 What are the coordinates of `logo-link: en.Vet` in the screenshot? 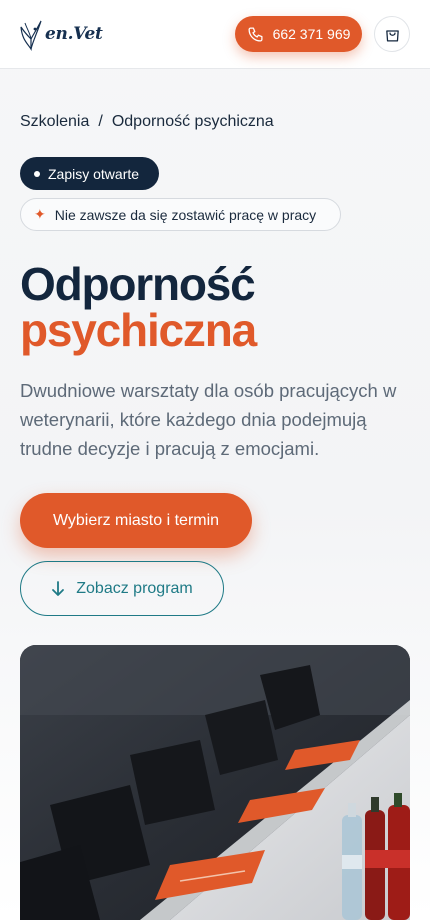 It's located at (61, 34).